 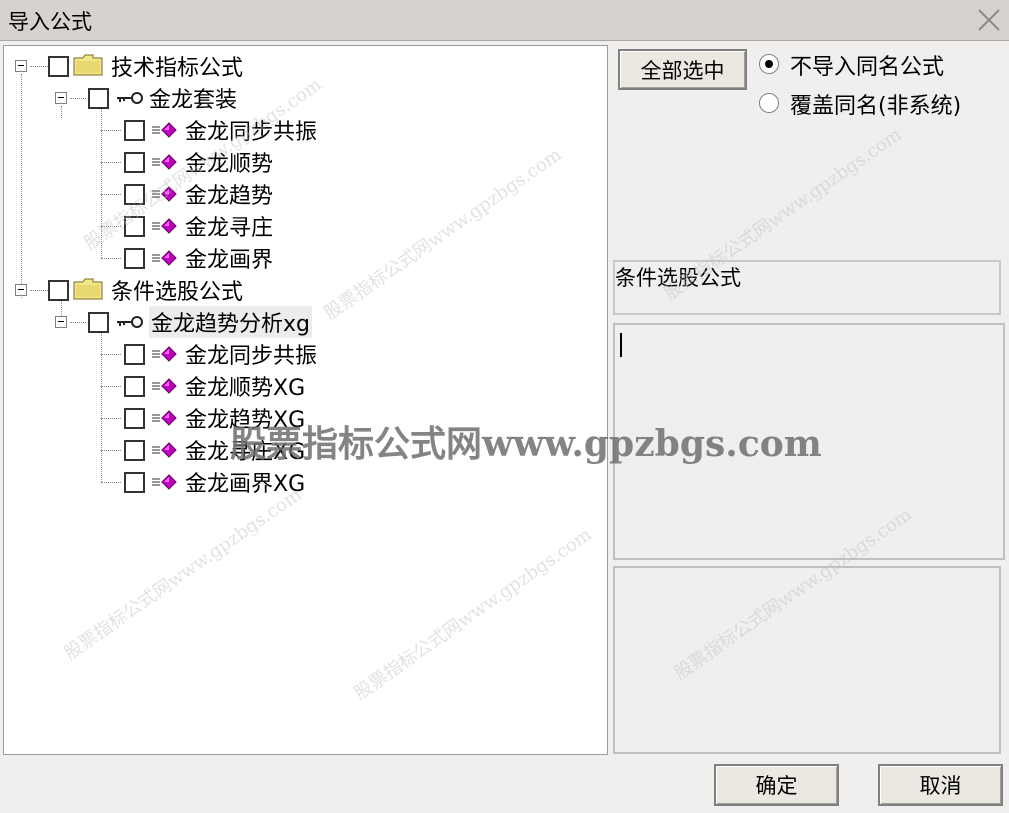 I want to click on tree-node-formula: 金龙寻庄, so click(x=198, y=226).